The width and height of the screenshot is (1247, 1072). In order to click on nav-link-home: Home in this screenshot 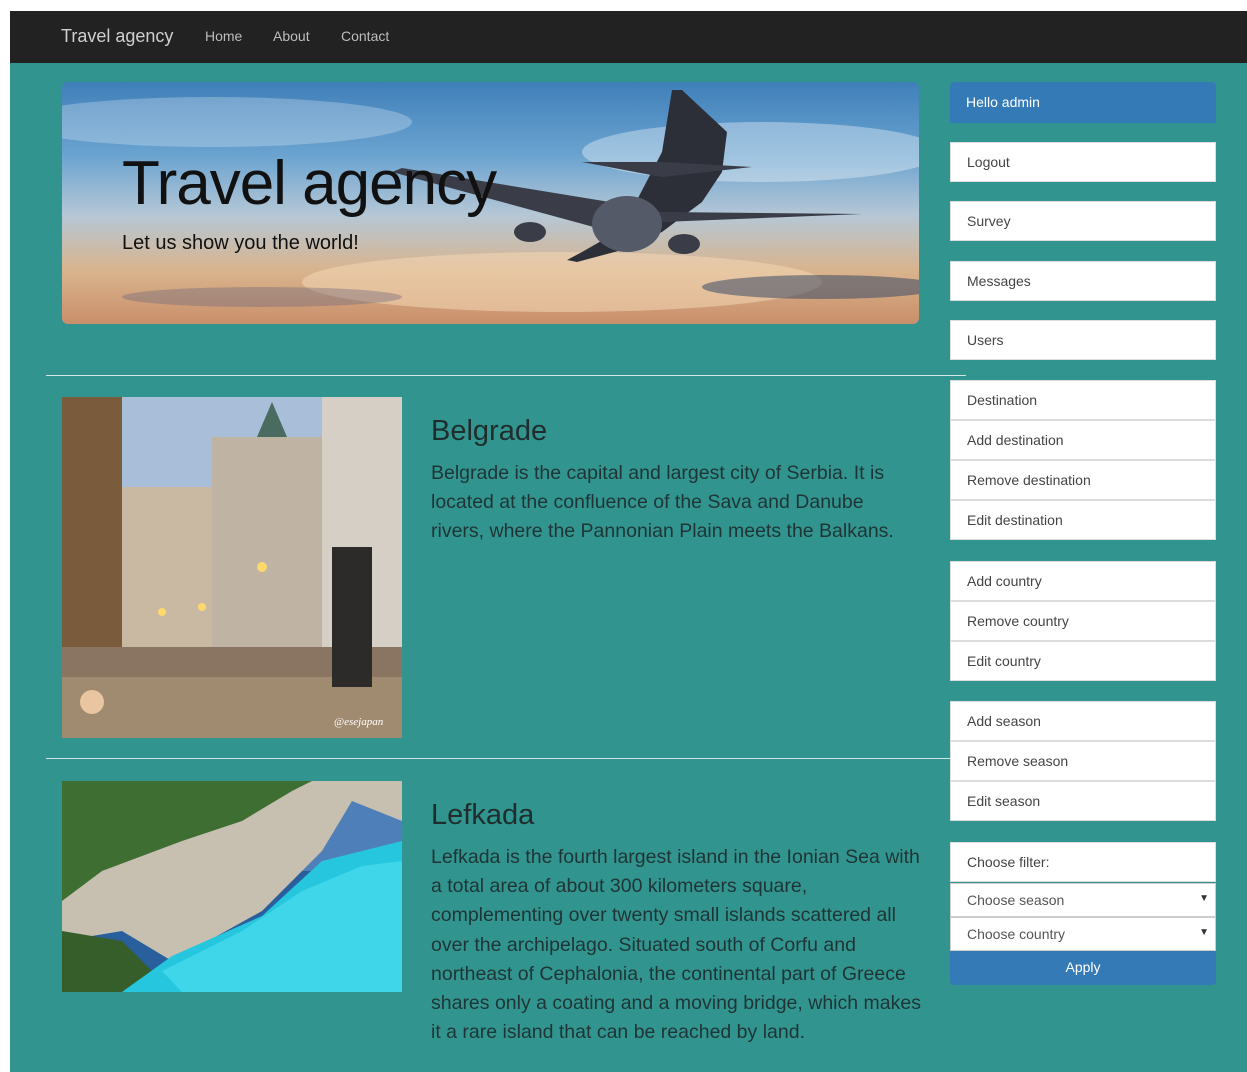, I will do `click(223, 36)`.